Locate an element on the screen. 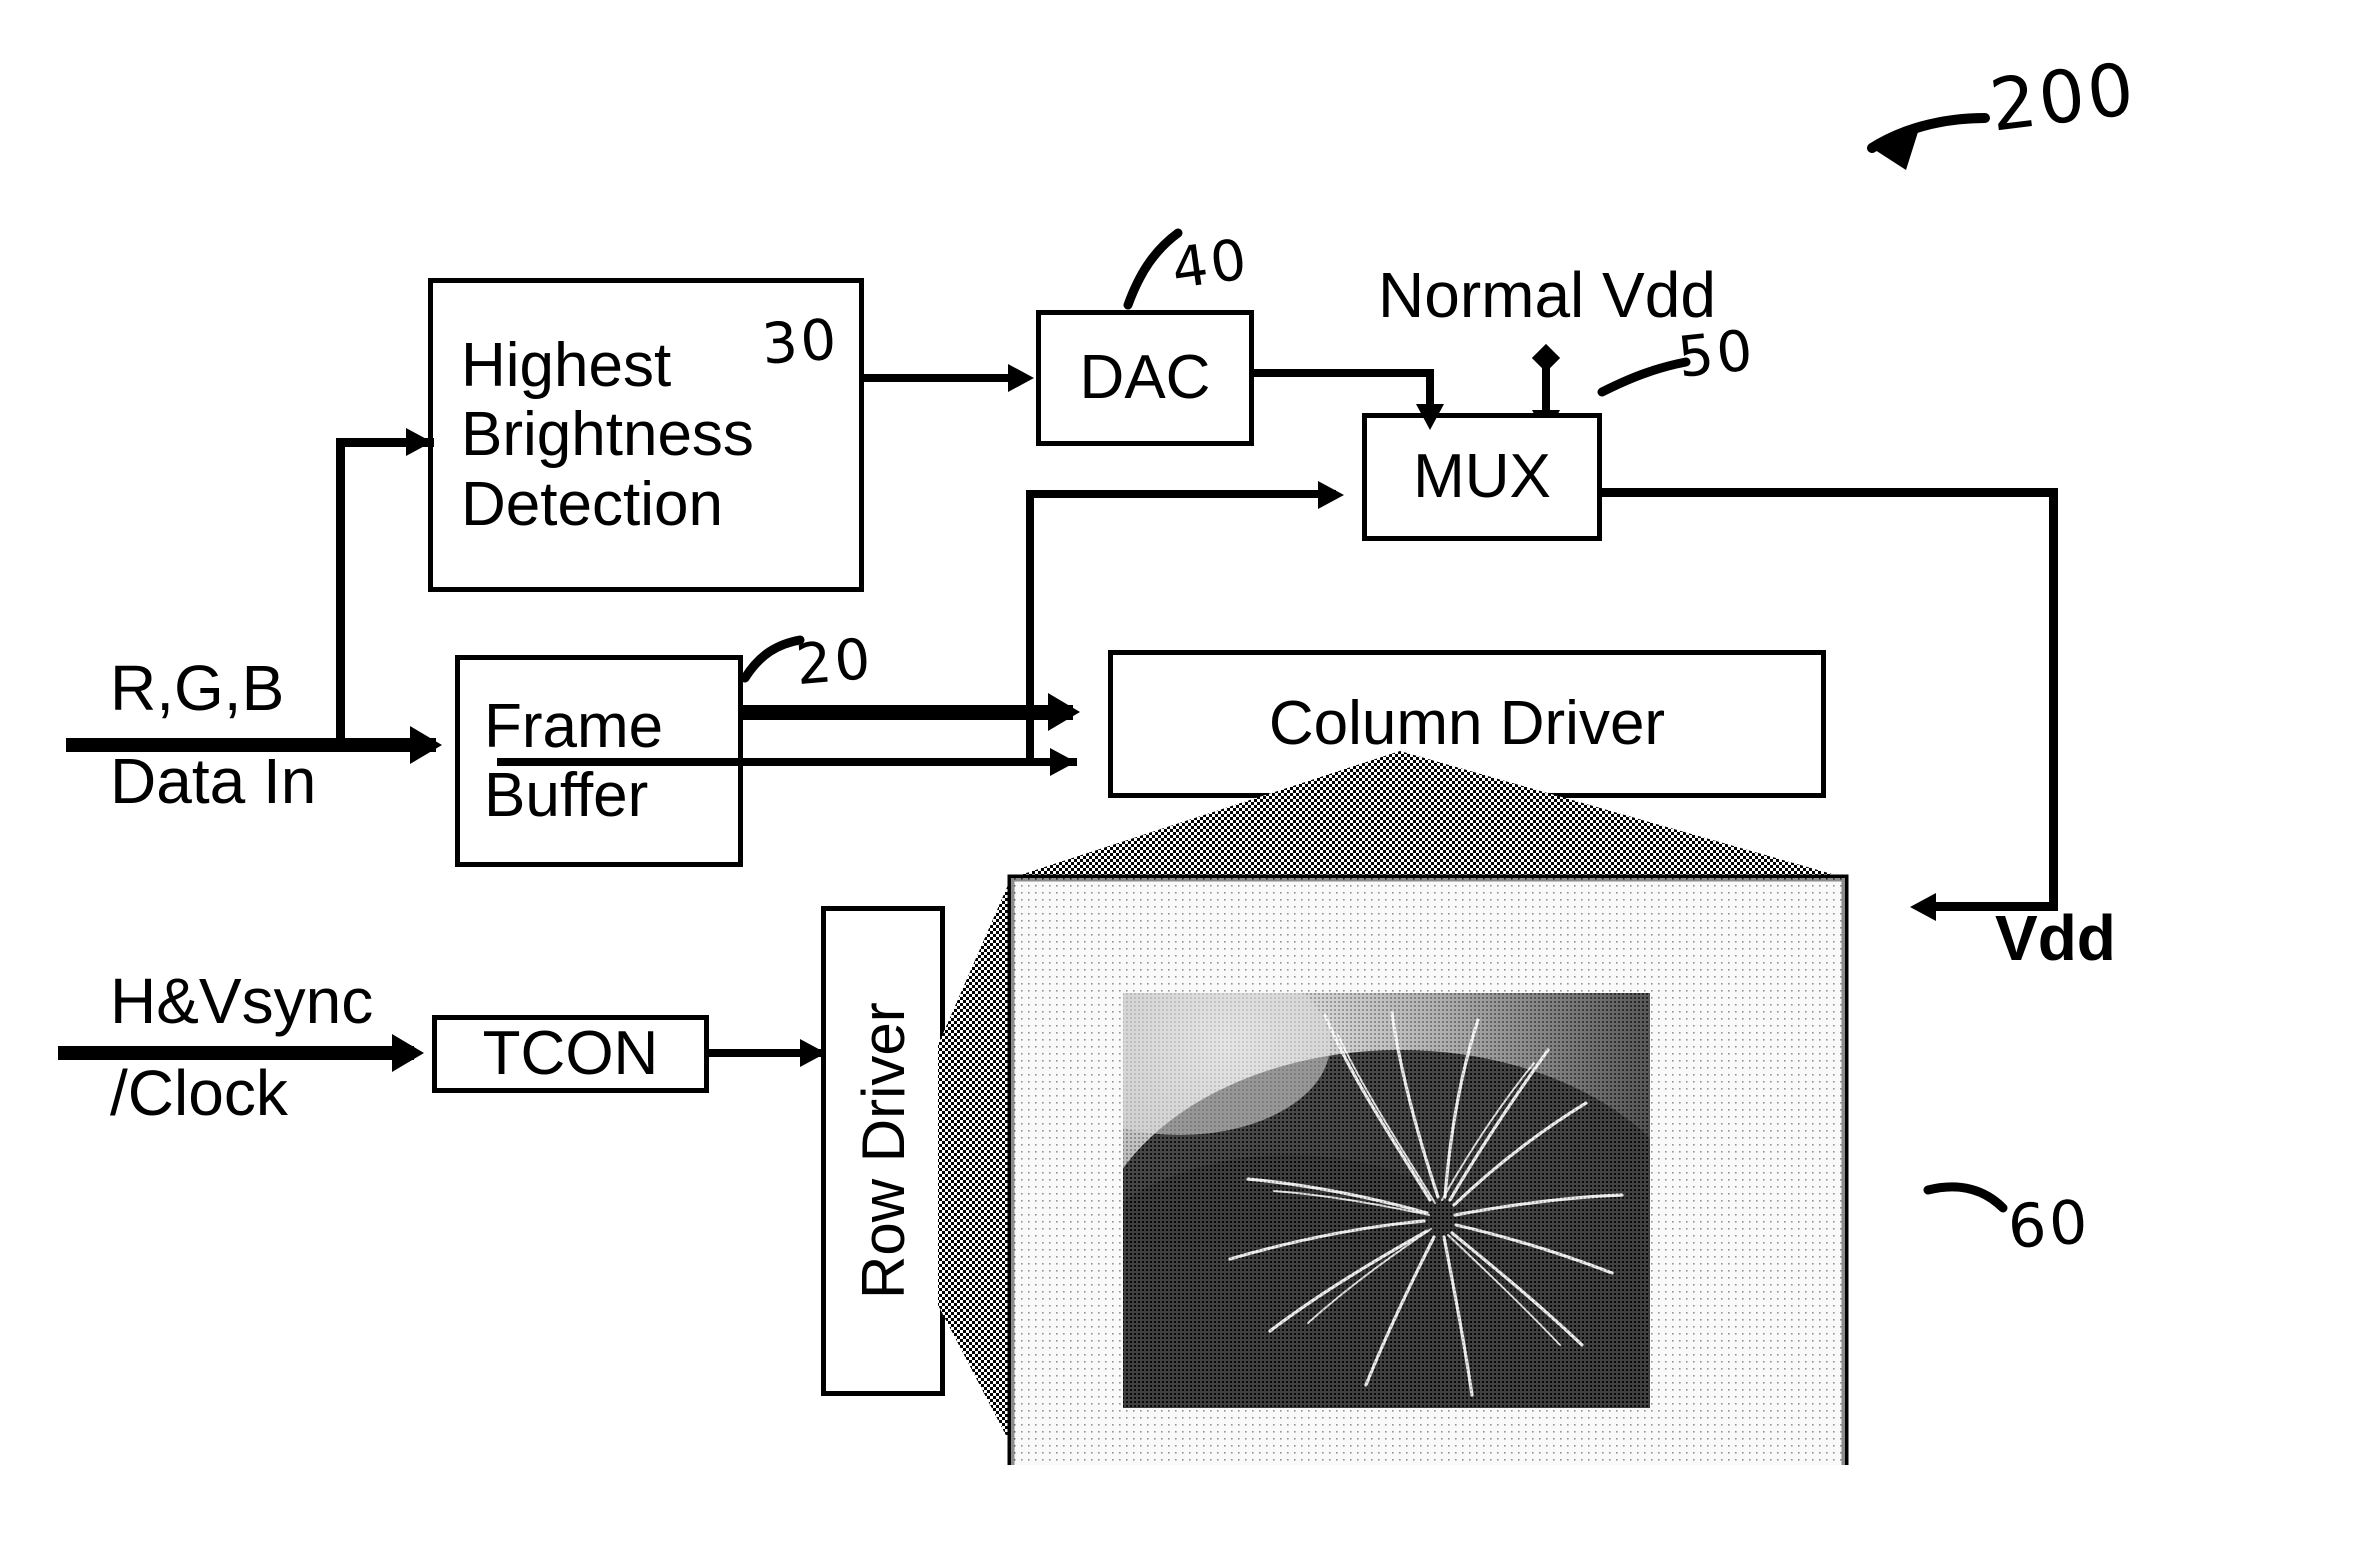  ref-numeral-60: 60 is located at coordinates (2049, 1225).